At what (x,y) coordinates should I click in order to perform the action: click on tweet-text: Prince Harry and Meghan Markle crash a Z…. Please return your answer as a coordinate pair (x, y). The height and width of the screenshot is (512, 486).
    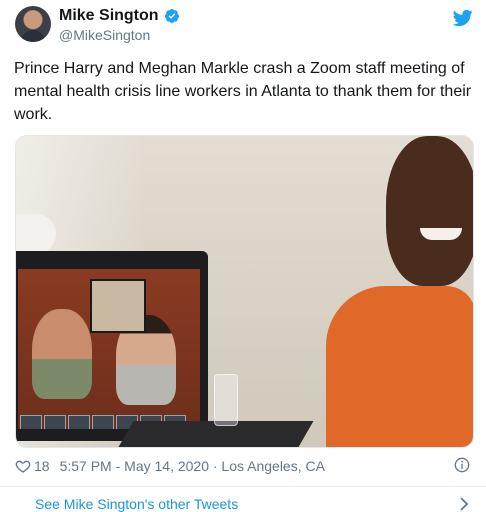
    Looking at the image, I should click on (243, 91).